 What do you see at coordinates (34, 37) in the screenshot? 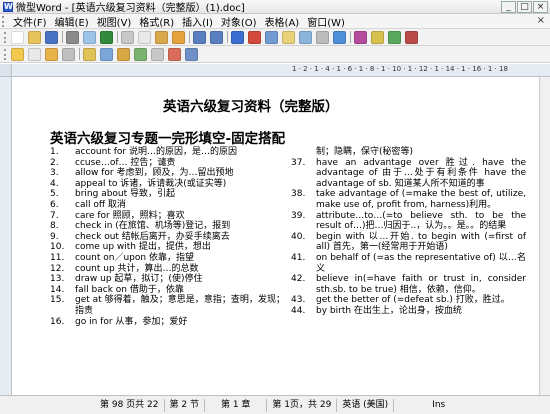
I see `open-folder-icon` at bounding box center [34, 37].